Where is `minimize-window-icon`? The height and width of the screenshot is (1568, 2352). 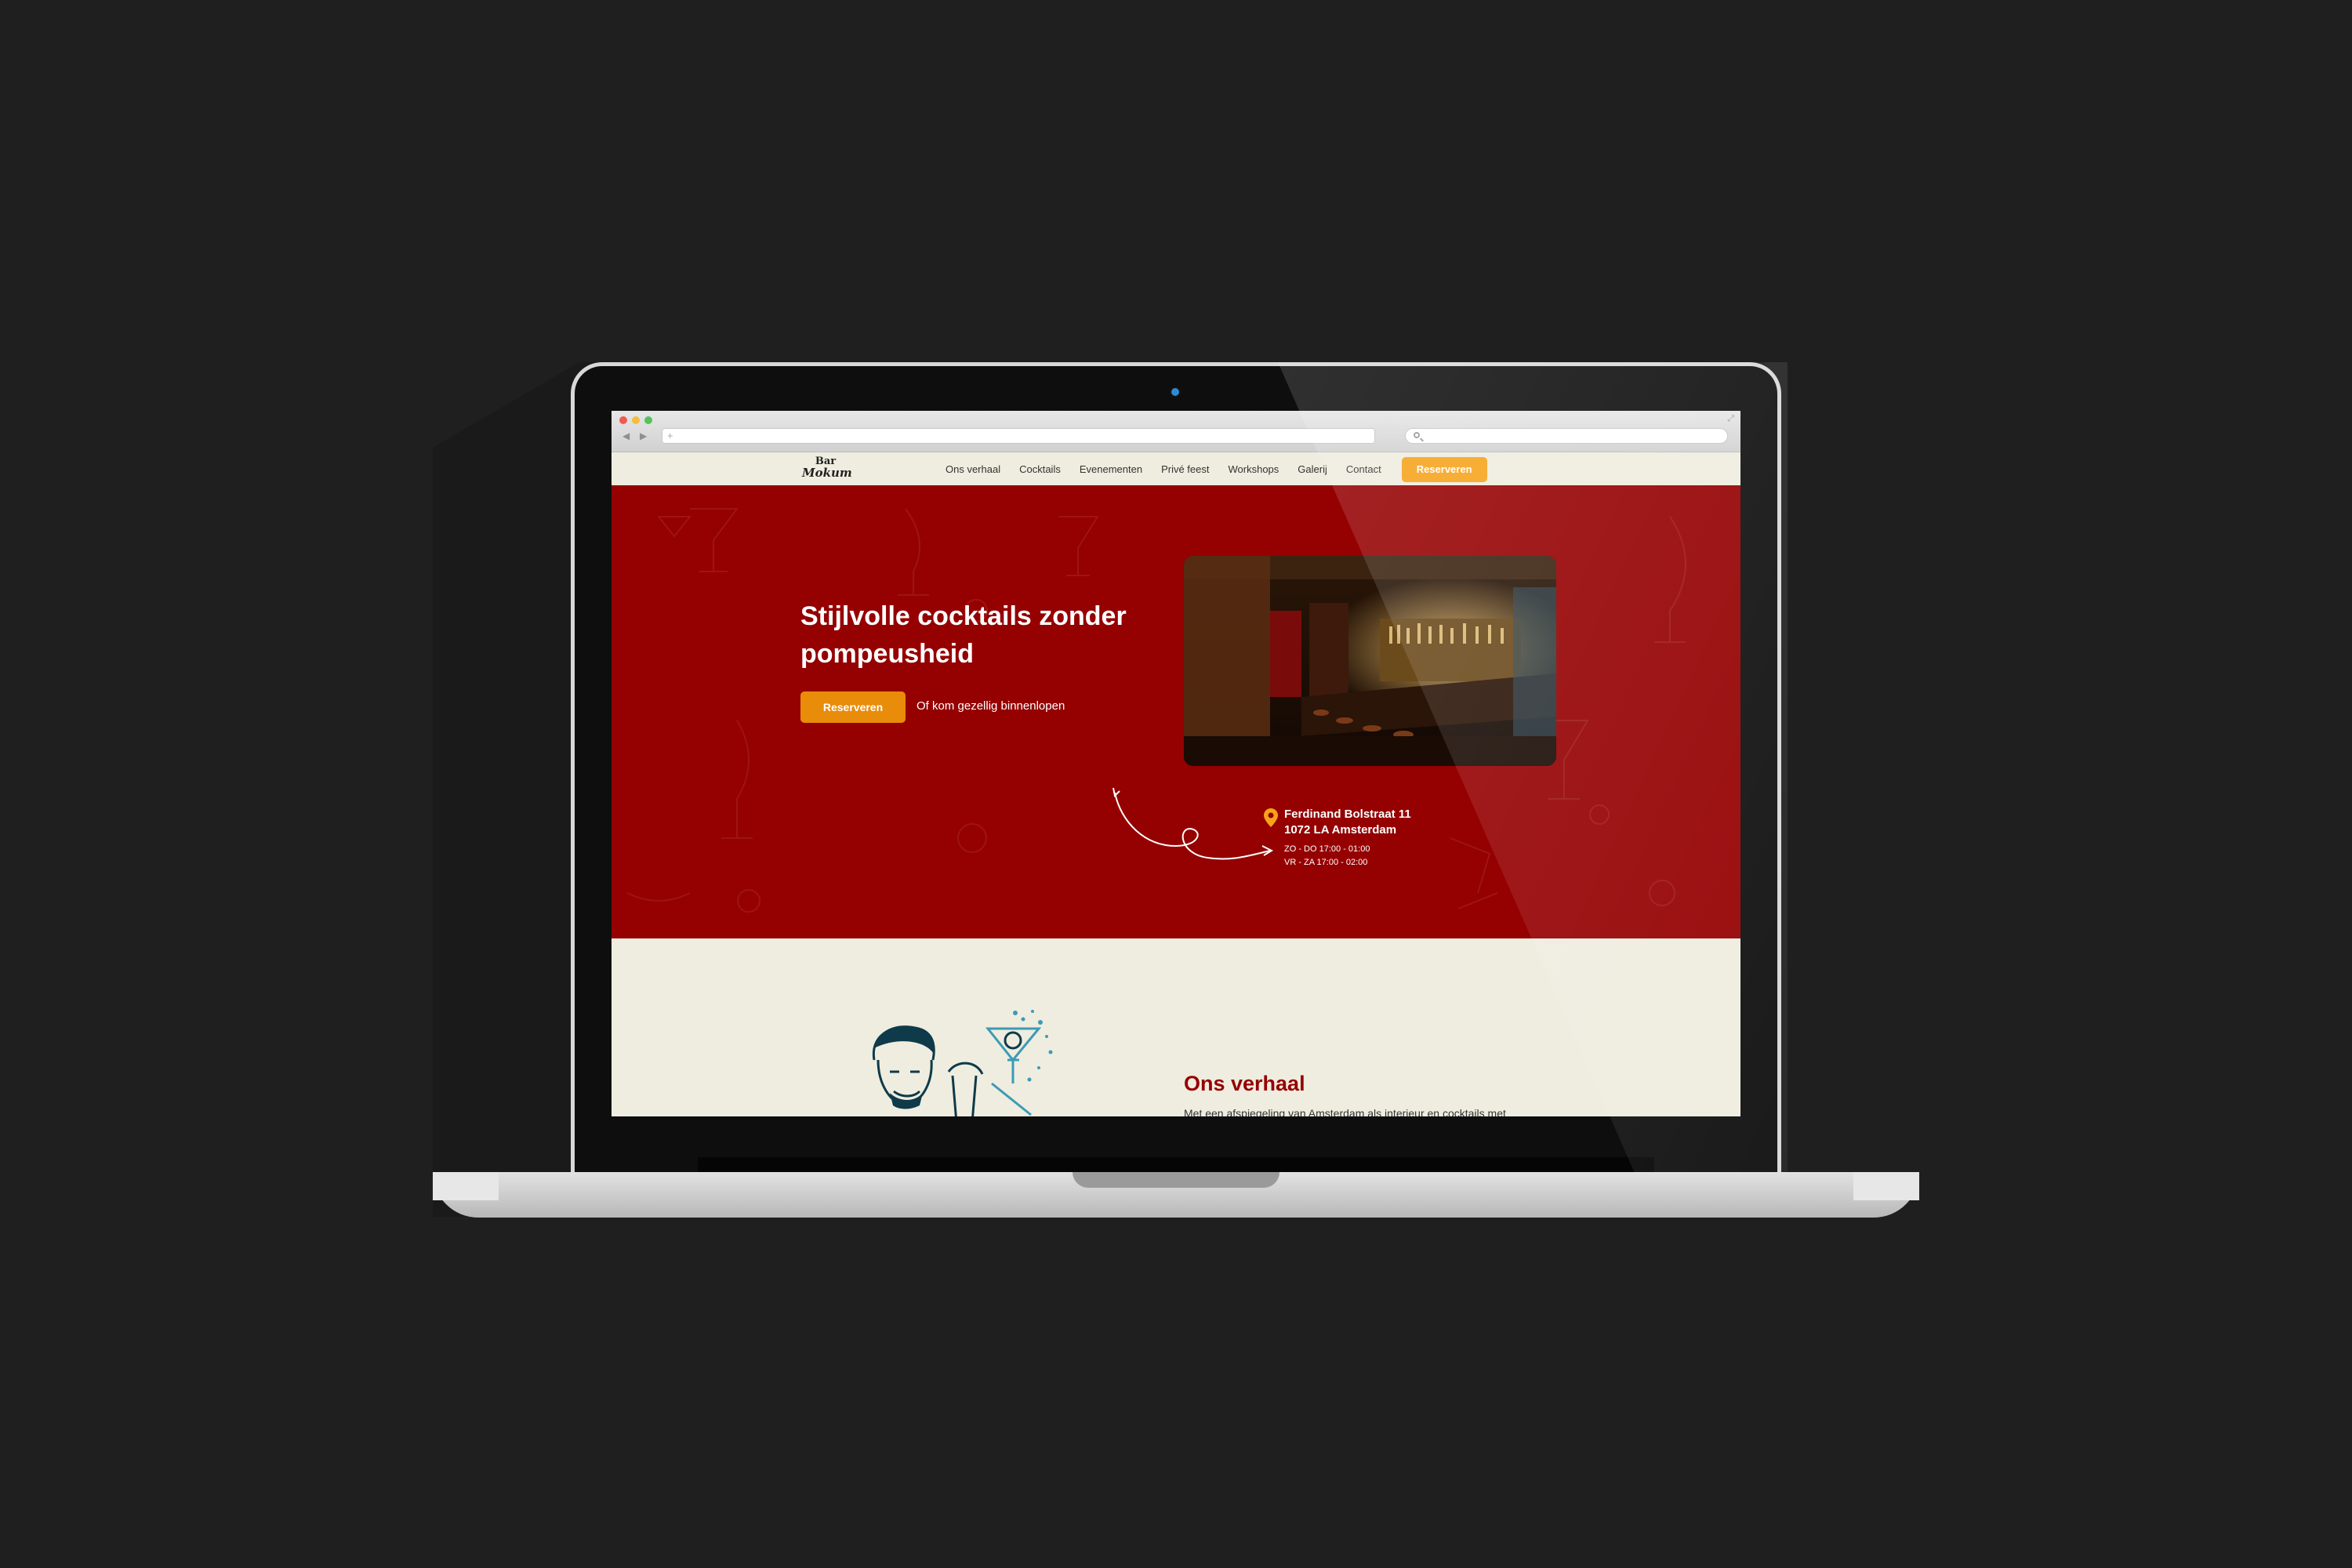 minimize-window-icon is located at coordinates (636, 420).